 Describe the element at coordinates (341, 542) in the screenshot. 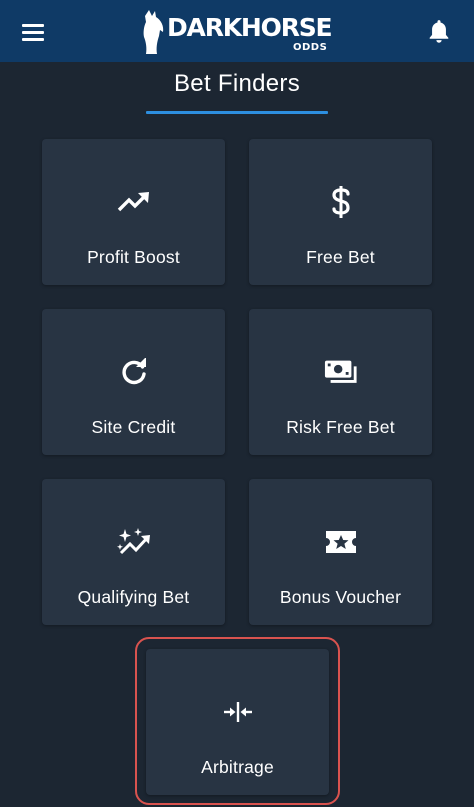

I see `ticket-star-icon` at that location.